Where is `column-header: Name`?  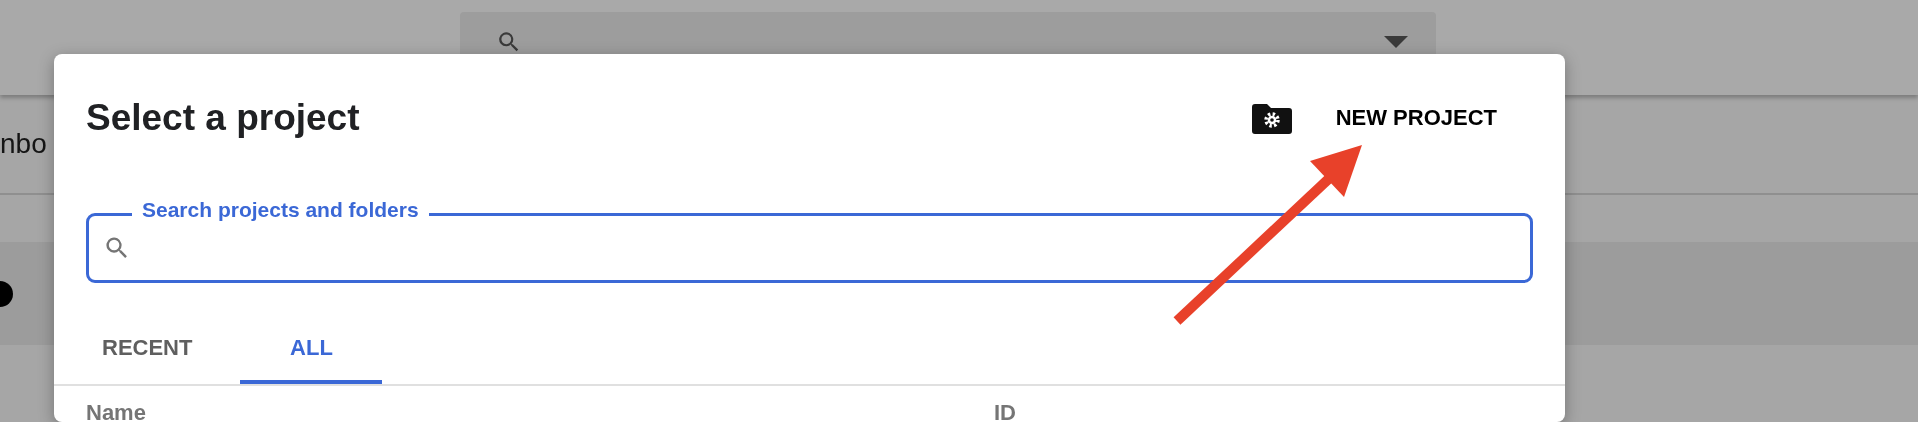
column-header: Name is located at coordinates (116, 411).